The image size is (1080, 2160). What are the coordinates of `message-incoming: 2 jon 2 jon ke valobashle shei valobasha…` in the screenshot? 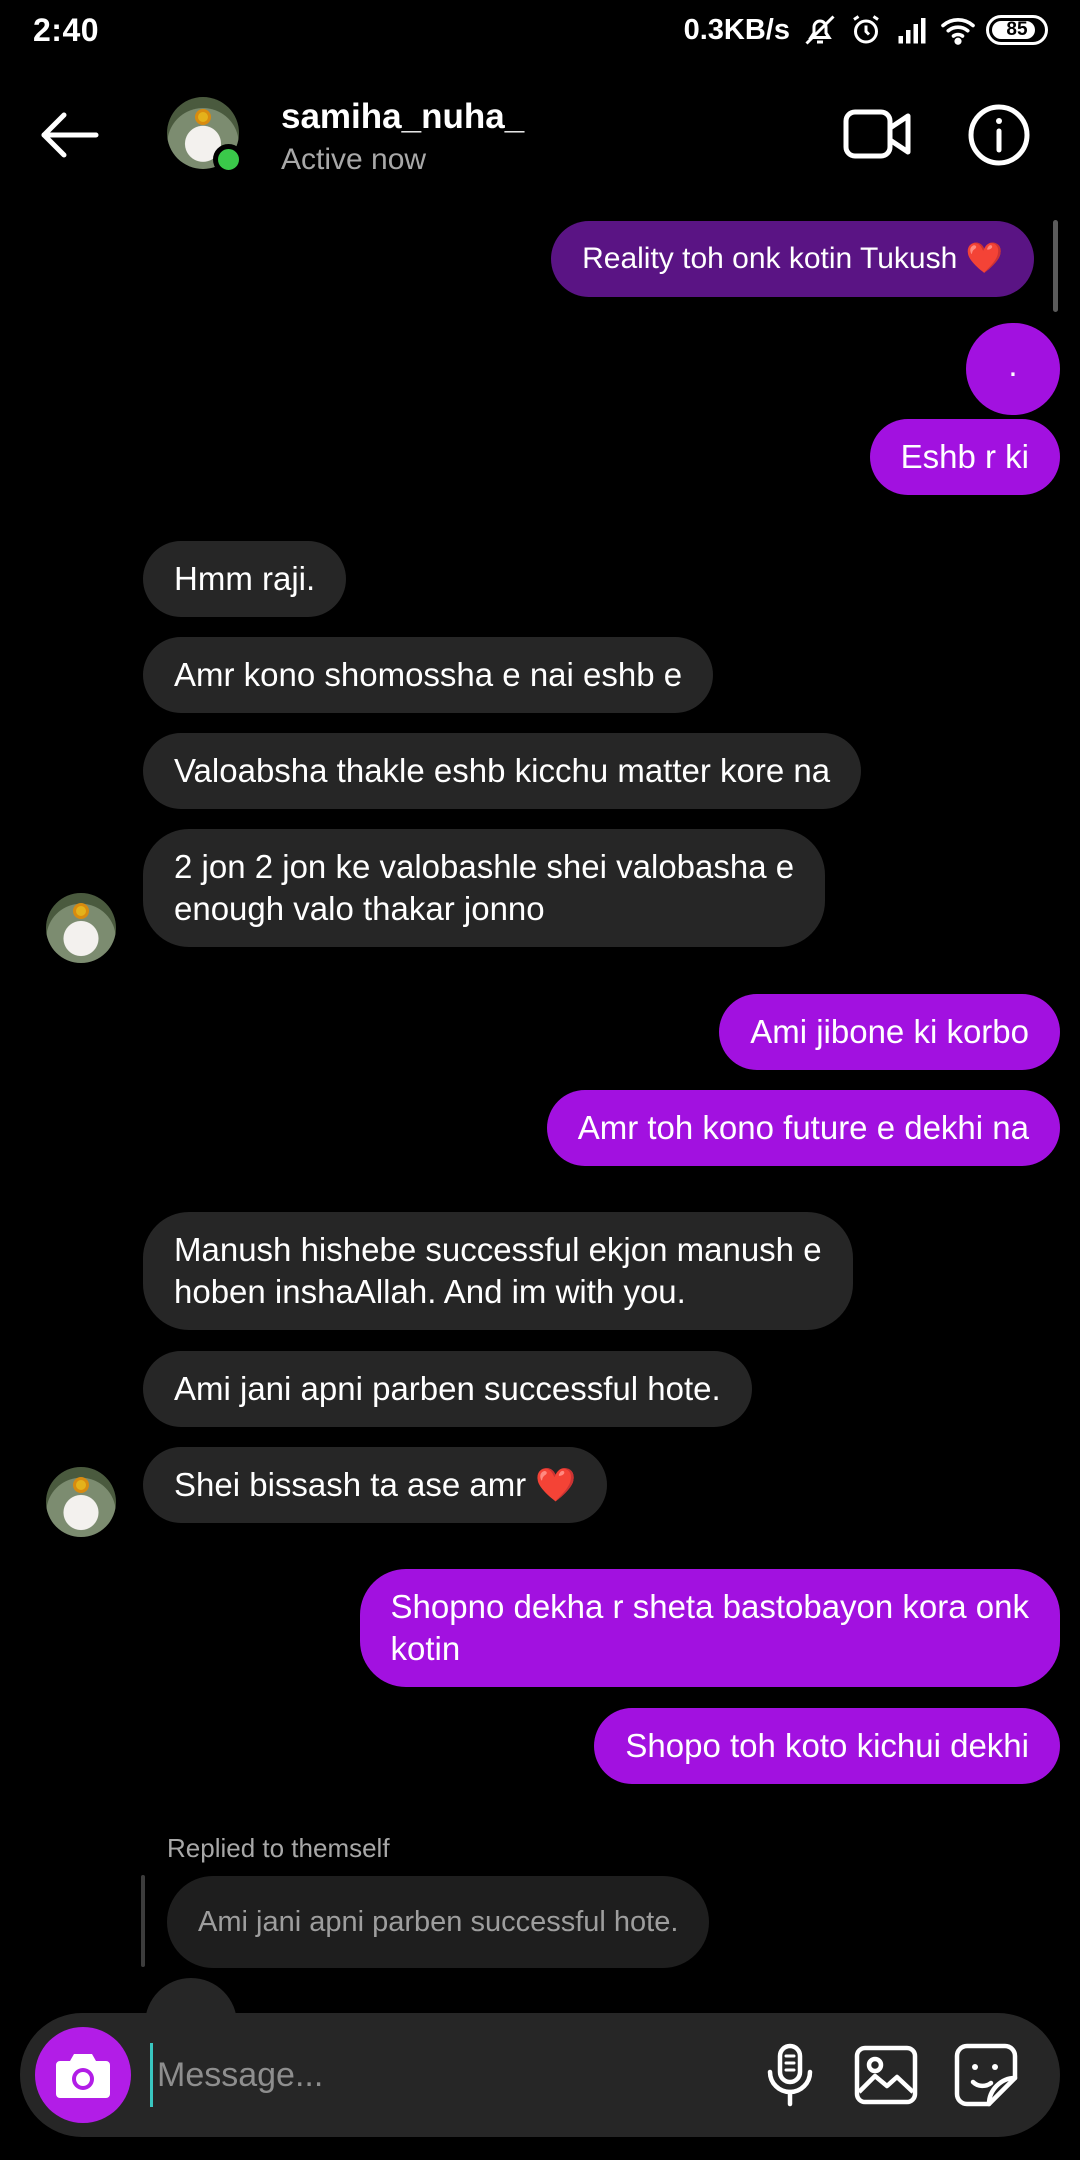 It's located at (484, 888).